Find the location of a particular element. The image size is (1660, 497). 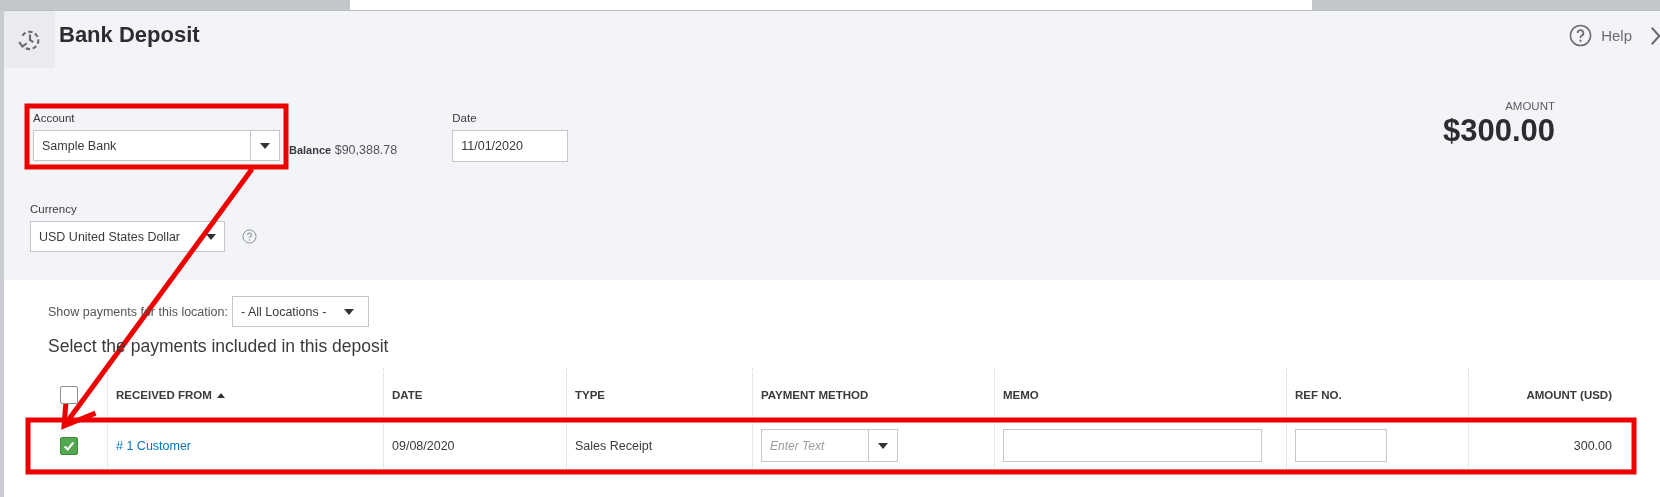

column-header: AMOUNT (USD) is located at coordinates (1569, 395).